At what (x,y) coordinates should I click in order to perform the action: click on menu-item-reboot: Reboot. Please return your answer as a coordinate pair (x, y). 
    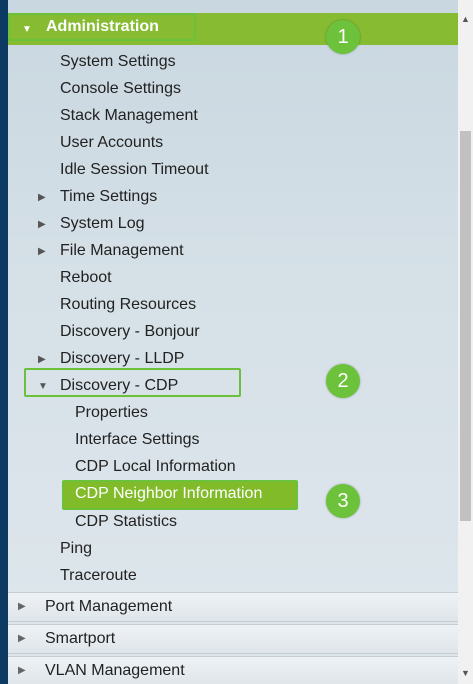
    Looking at the image, I should click on (86, 278).